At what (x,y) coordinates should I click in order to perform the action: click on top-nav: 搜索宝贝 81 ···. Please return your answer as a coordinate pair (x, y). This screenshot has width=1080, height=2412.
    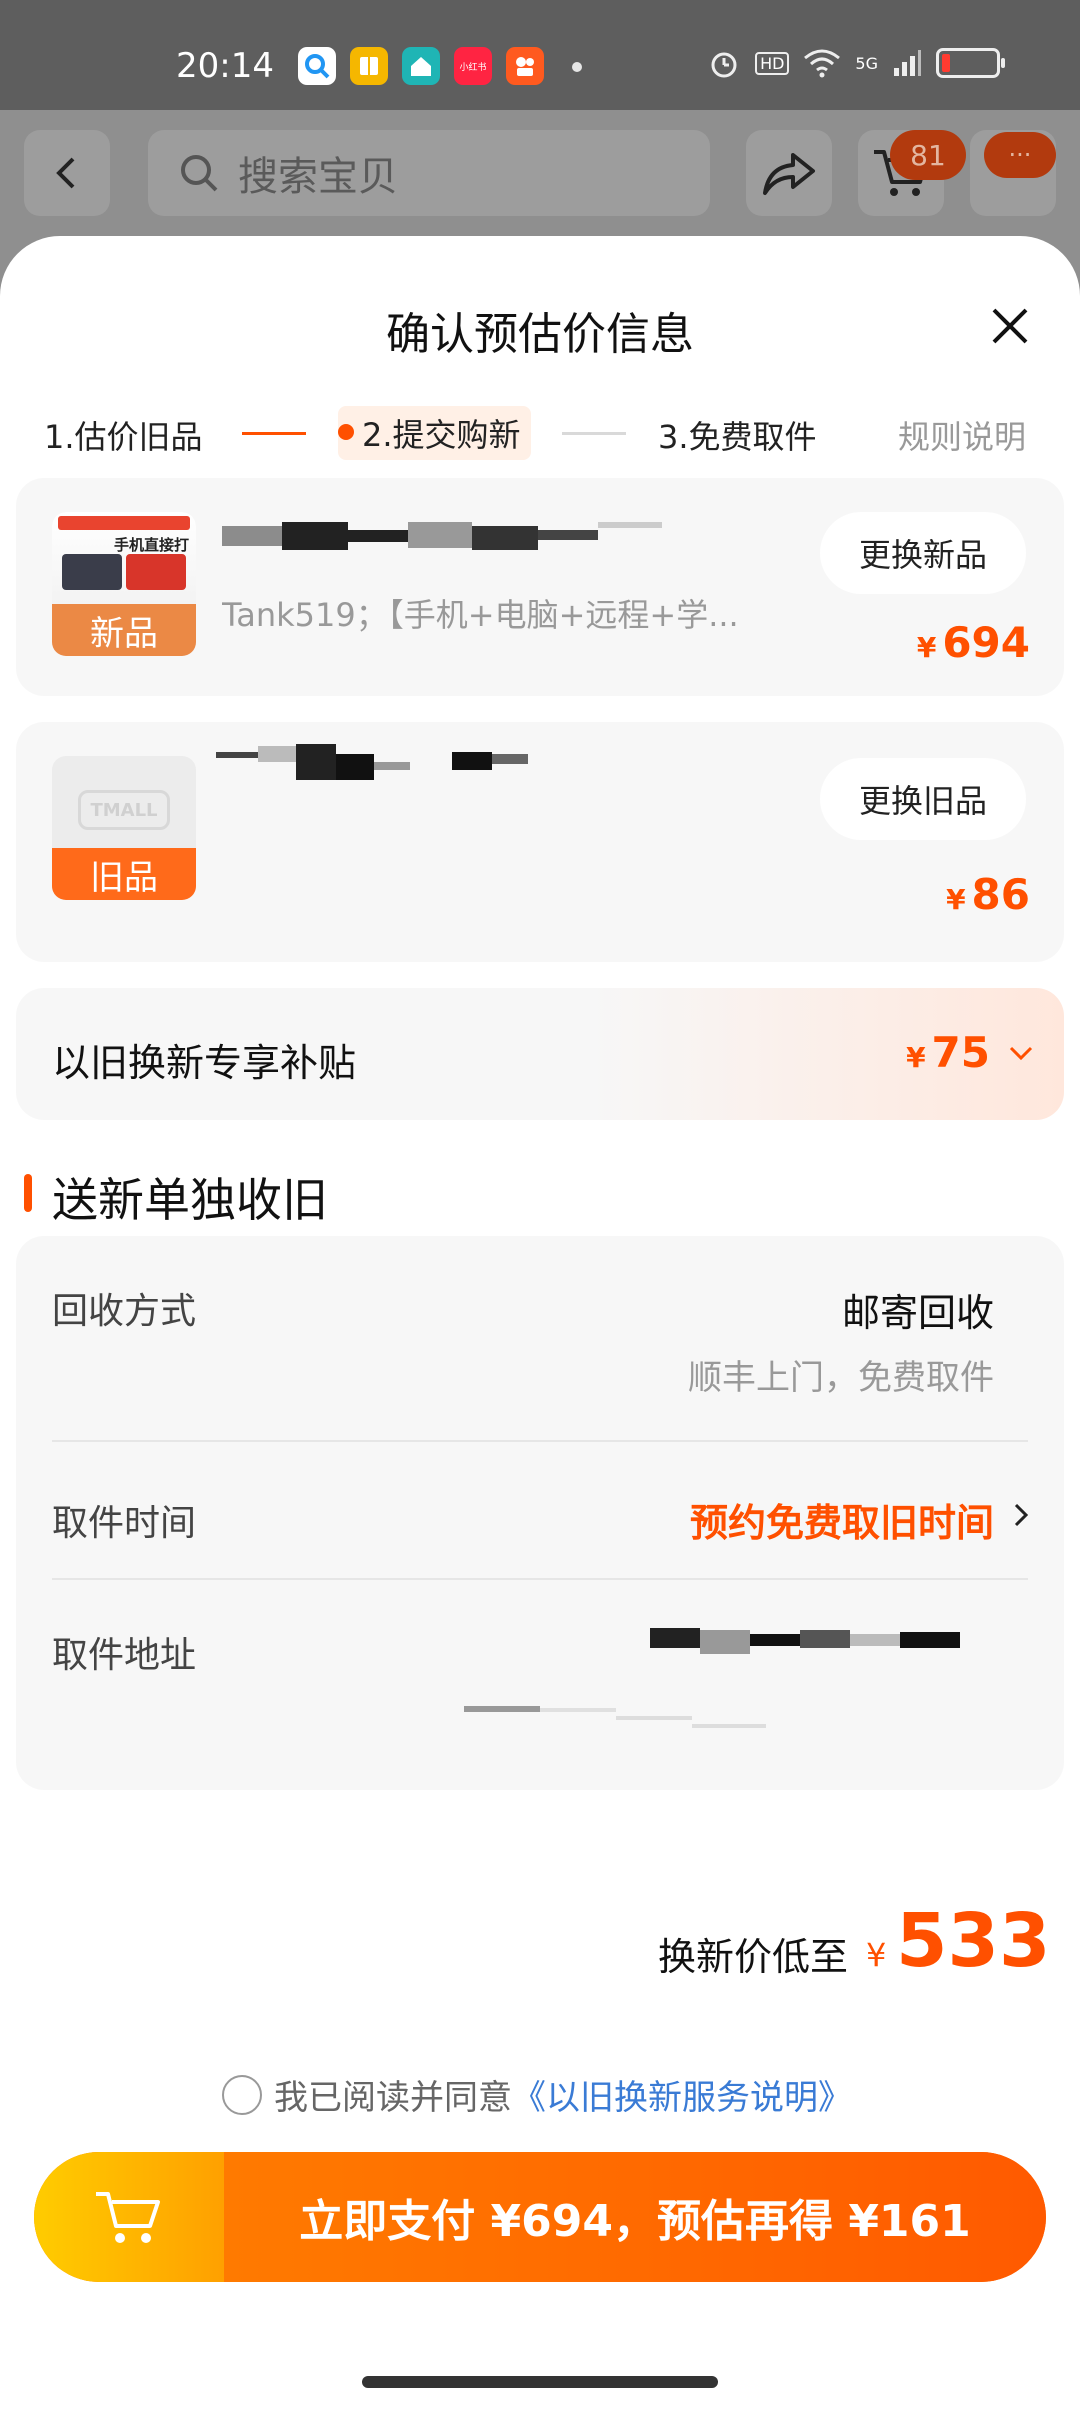
    Looking at the image, I should click on (540, 175).